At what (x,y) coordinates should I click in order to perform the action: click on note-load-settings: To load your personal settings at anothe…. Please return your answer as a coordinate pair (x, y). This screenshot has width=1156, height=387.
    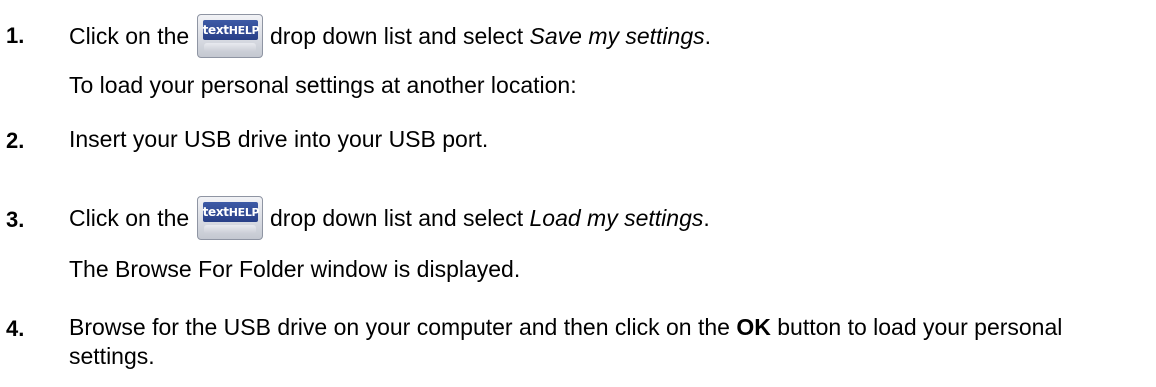
    Looking at the image, I should click on (323, 85).